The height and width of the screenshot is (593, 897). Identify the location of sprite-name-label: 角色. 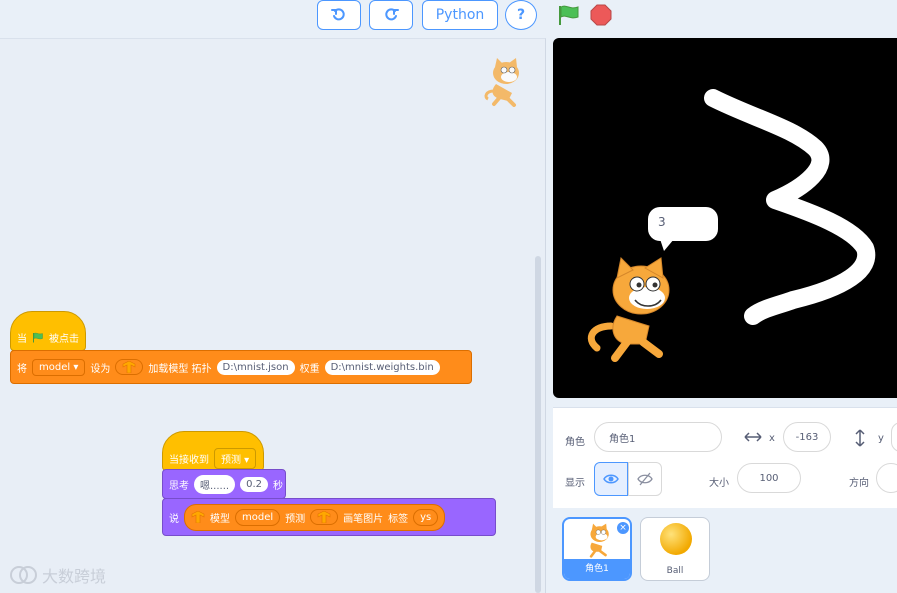
(575, 442).